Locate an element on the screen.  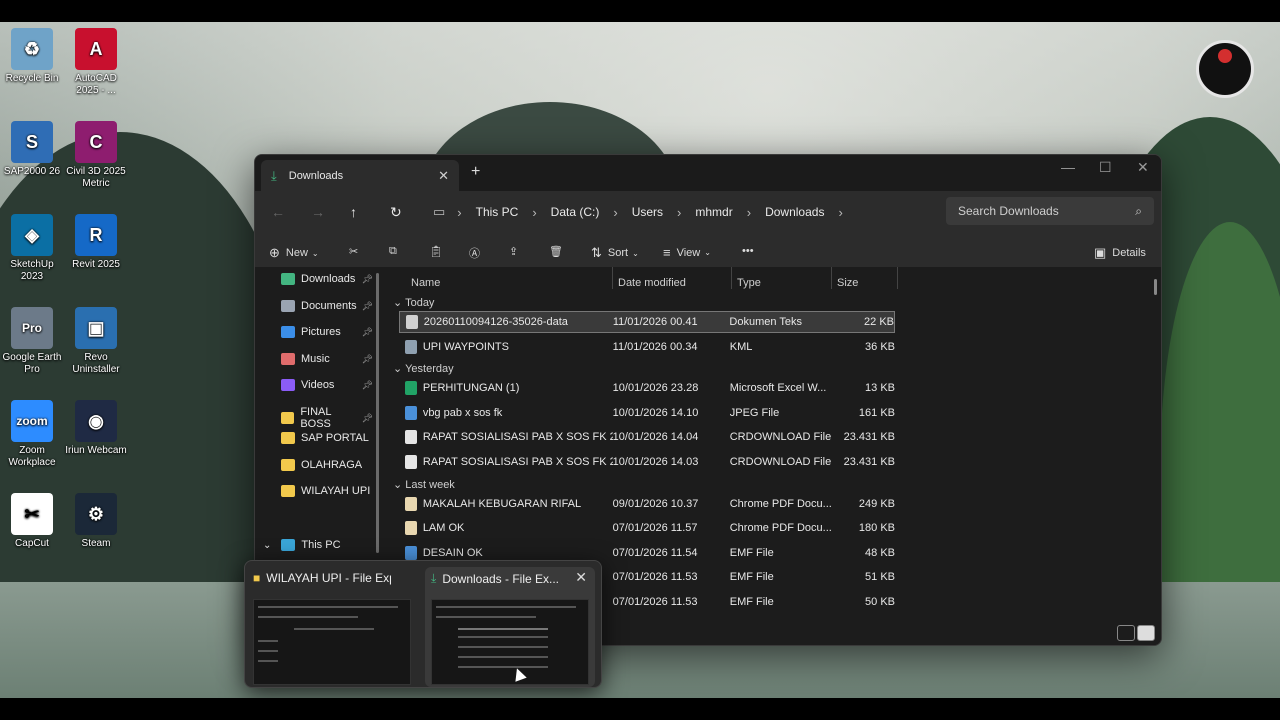
desktop-icon: S SAP2000 26 is located at coordinates (32, 149).